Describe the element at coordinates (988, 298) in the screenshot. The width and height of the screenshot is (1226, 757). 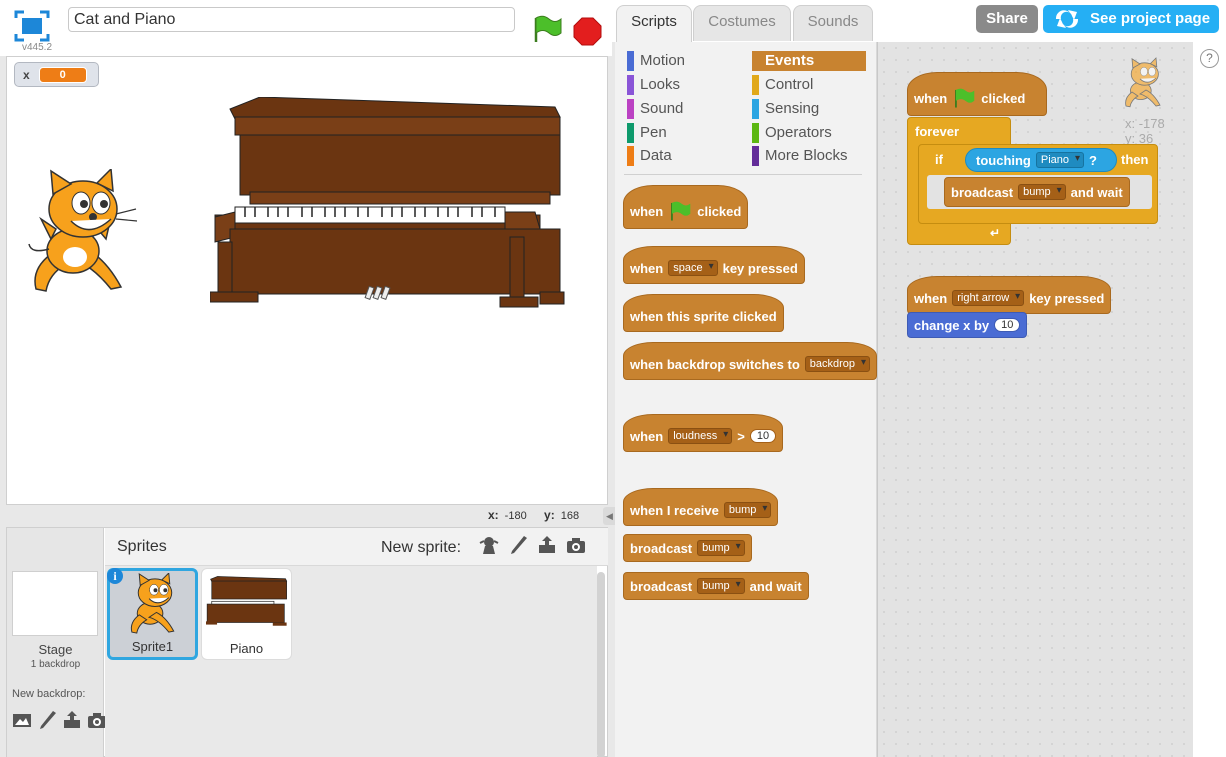
I see `key-dropdown: right arrow` at that location.